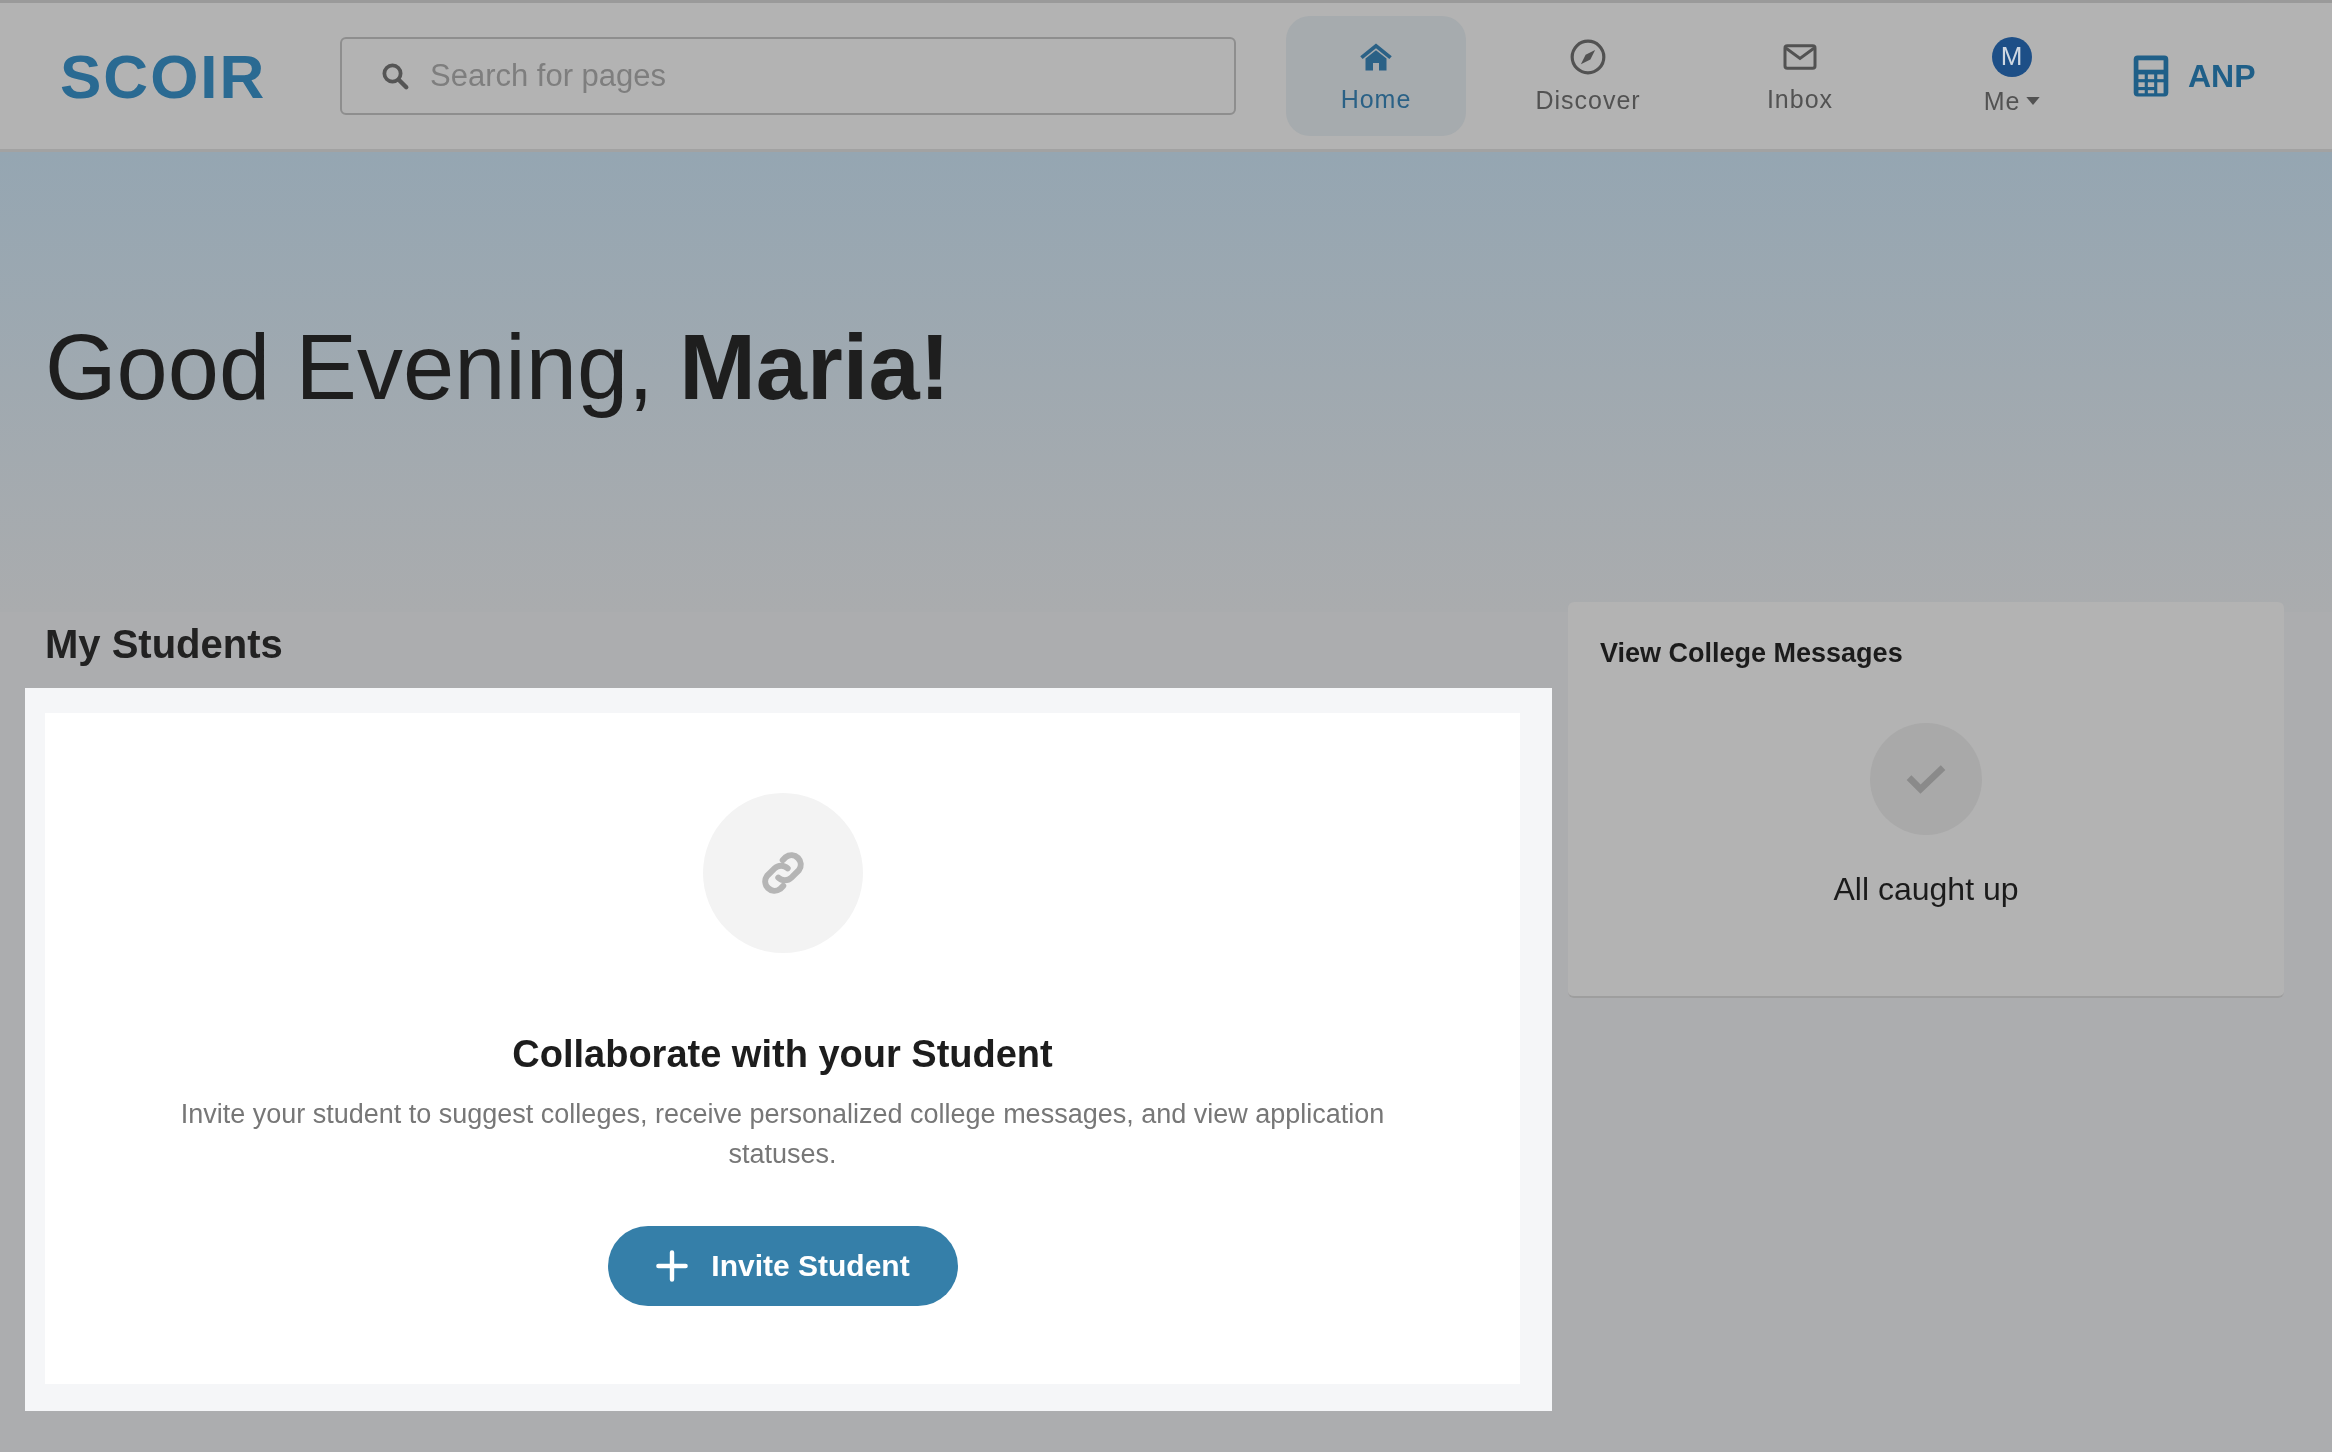 This screenshot has height=1452, width=2332. What do you see at coordinates (1926, 889) in the screenshot?
I see `status-text: All caught up` at bounding box center [1926, 889].